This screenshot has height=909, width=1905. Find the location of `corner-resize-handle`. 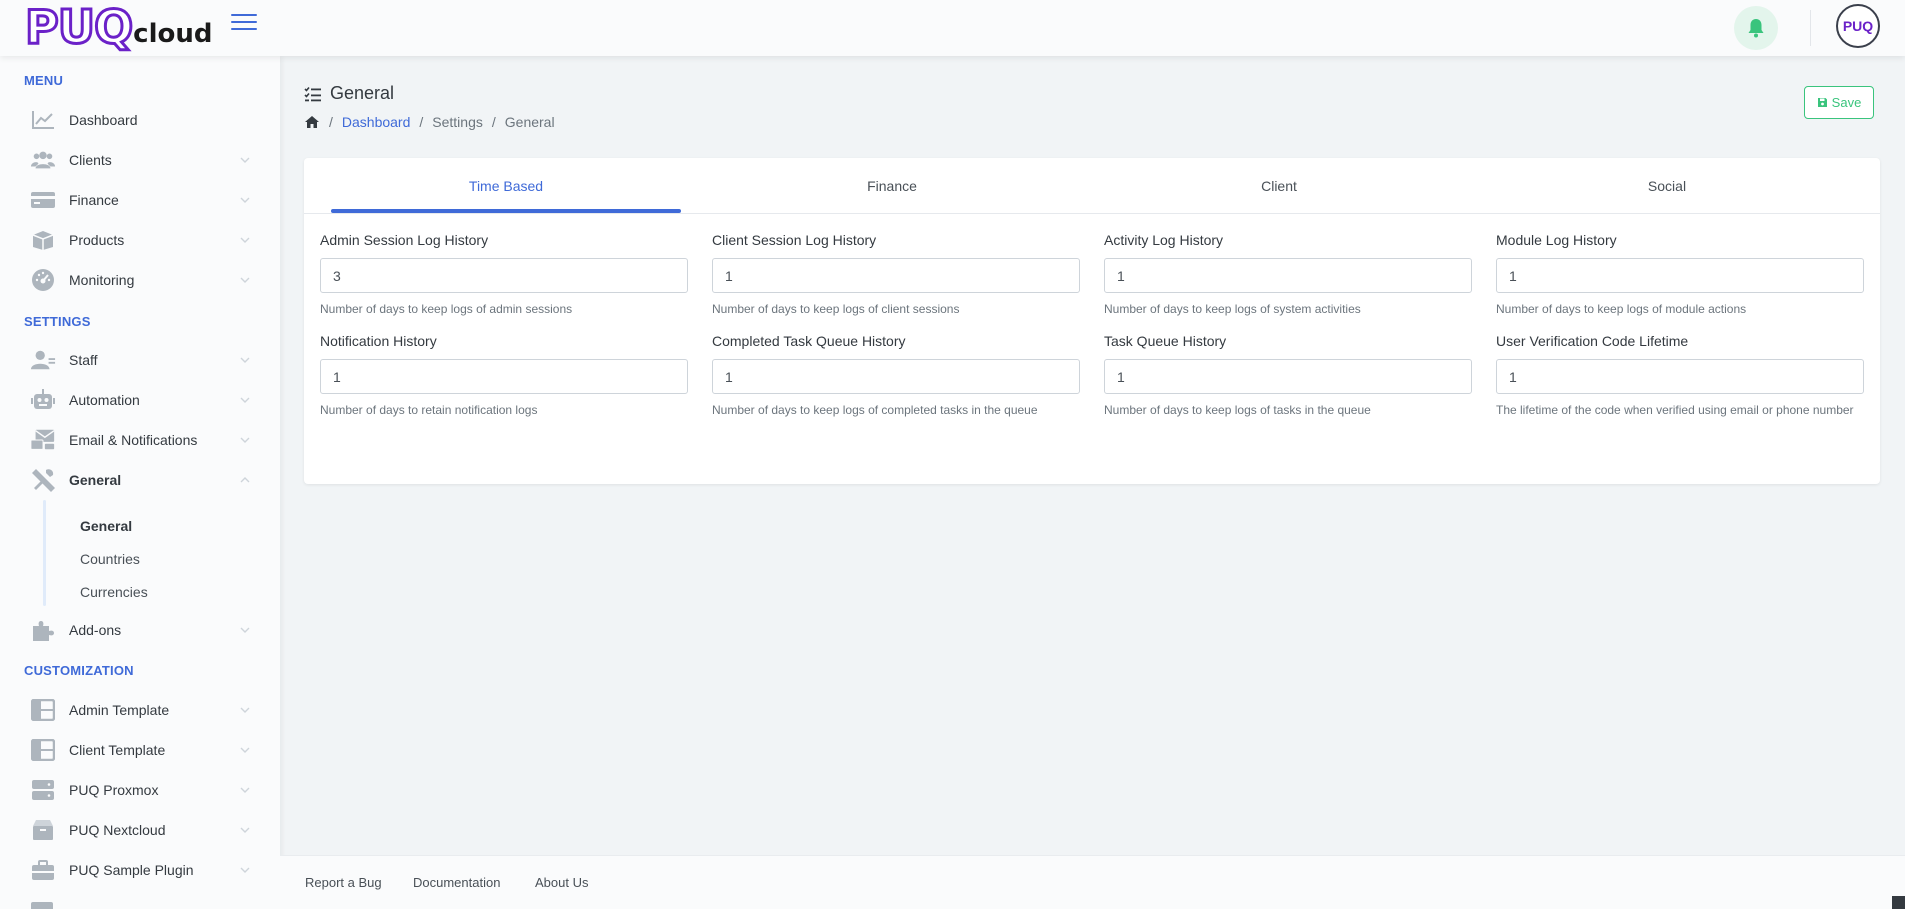

corner-resize-handle is located at coordinates (1898, 902).